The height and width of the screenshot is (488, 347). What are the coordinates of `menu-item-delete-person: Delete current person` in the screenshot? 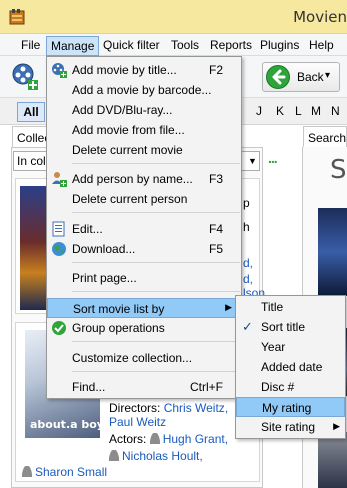 It's located at (144, 199).